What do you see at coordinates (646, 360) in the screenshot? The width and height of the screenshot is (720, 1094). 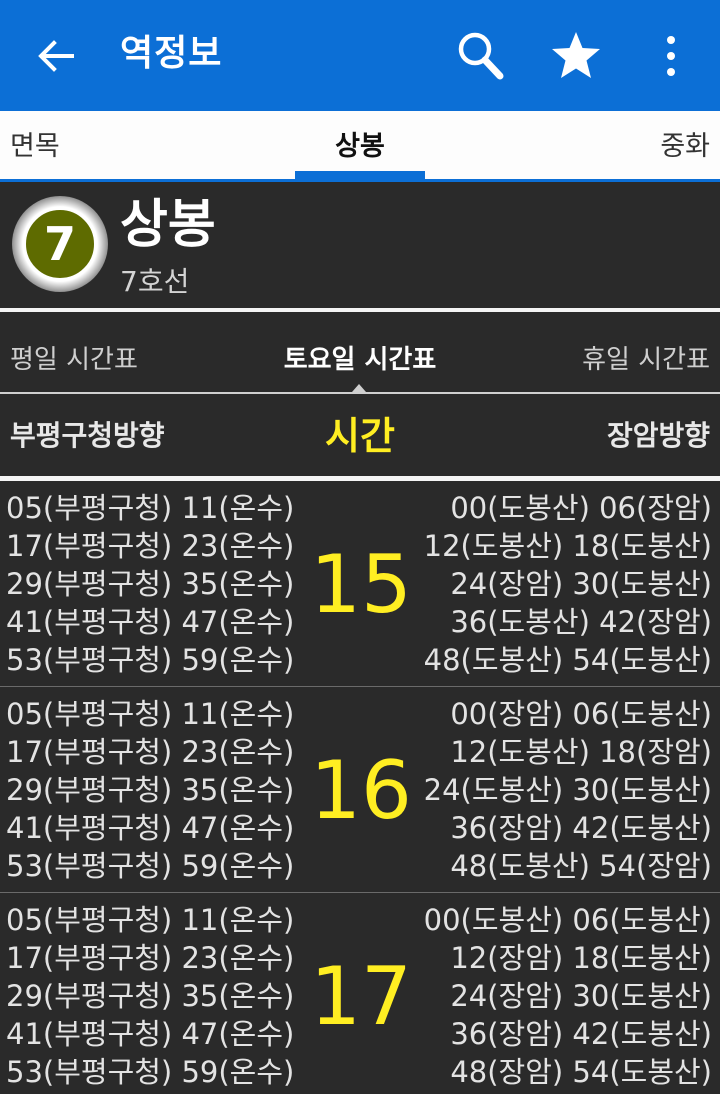 I see `tab-holiday: 휴일 시간표` at bounding box center [646, 360].